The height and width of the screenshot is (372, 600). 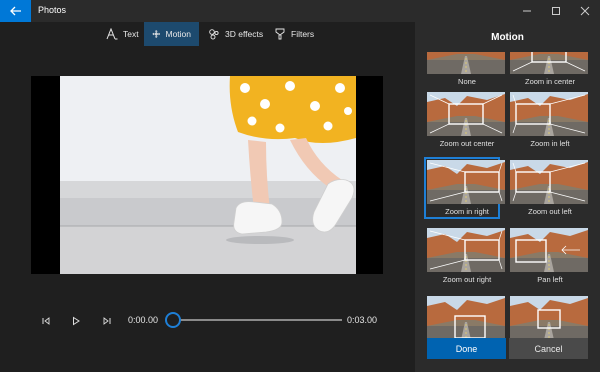 What do you see at coordinates (550, 143) in the screenshot?
I see `motion-option-label: Zoom in left` at bounding box center [550, 143].